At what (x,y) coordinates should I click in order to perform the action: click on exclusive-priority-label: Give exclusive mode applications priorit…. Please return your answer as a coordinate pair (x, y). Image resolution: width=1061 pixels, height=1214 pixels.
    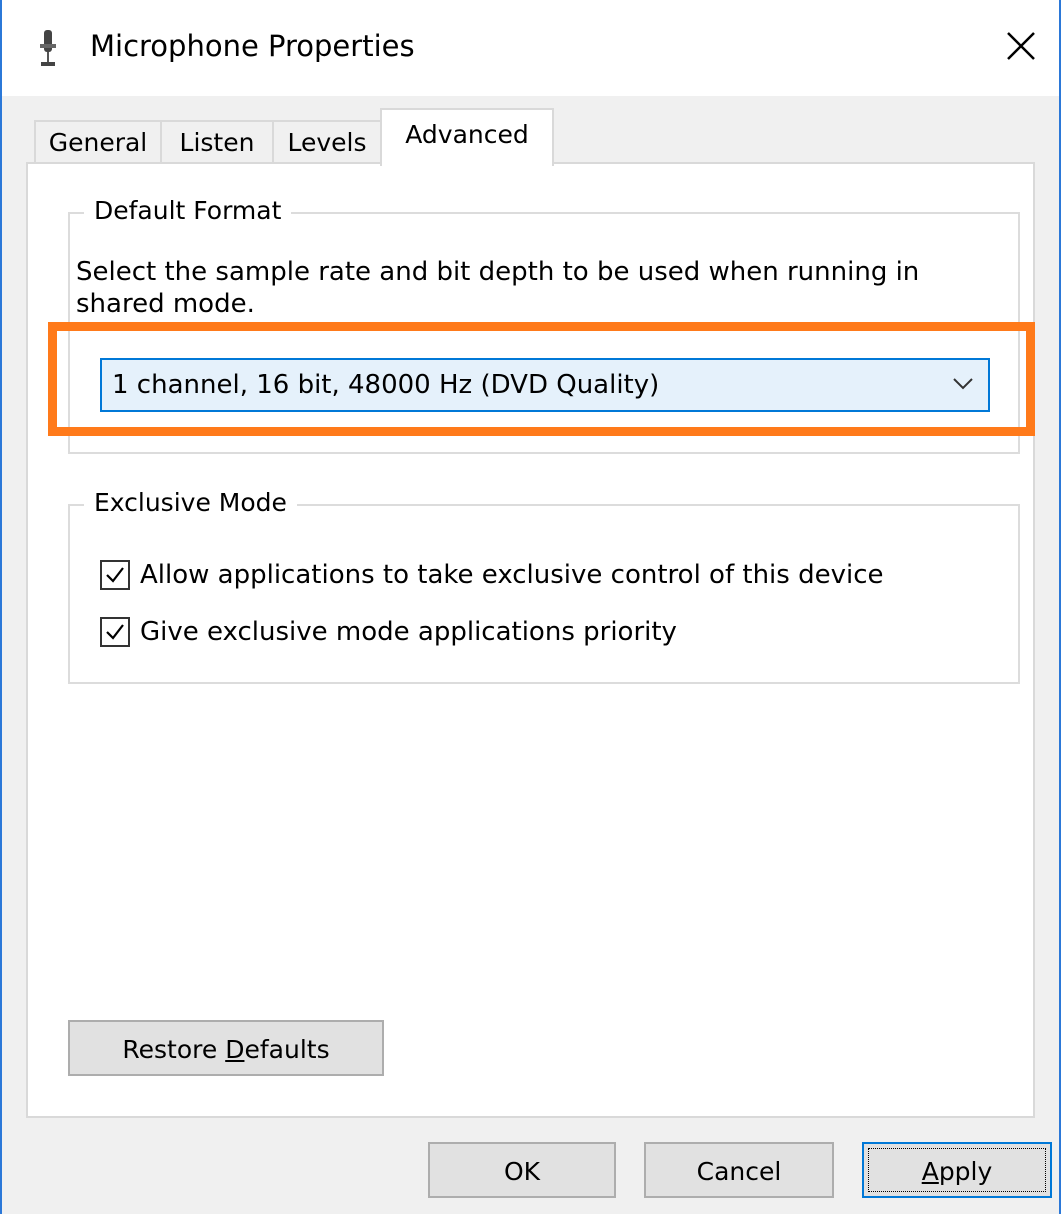
    Looking at the image, I should click on (408, 632).